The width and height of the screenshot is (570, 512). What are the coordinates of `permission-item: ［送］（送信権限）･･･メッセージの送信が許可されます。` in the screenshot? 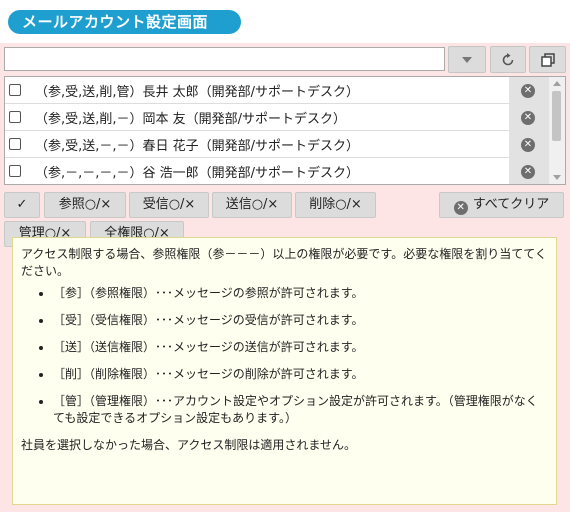 It's located at (300, 347).